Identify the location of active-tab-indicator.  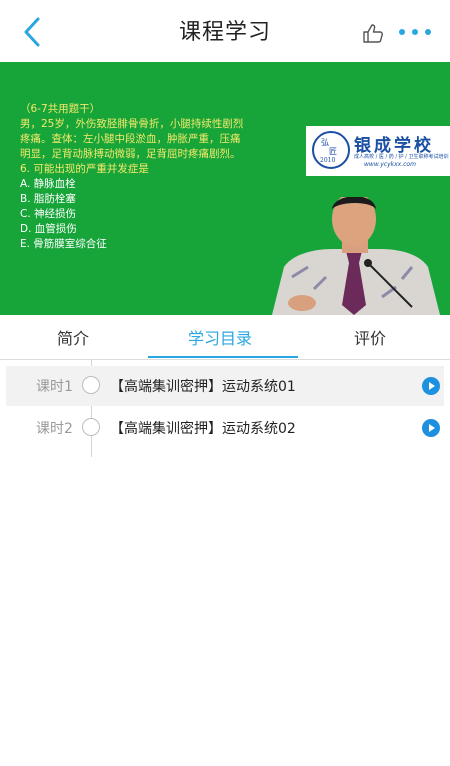
(223, 357).